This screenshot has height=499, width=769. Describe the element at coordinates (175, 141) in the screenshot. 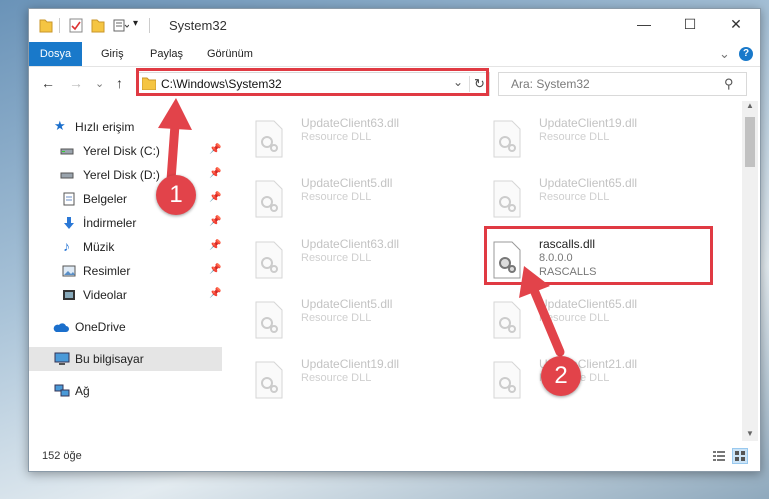

I see `arrow-to-address-bar` at that location.